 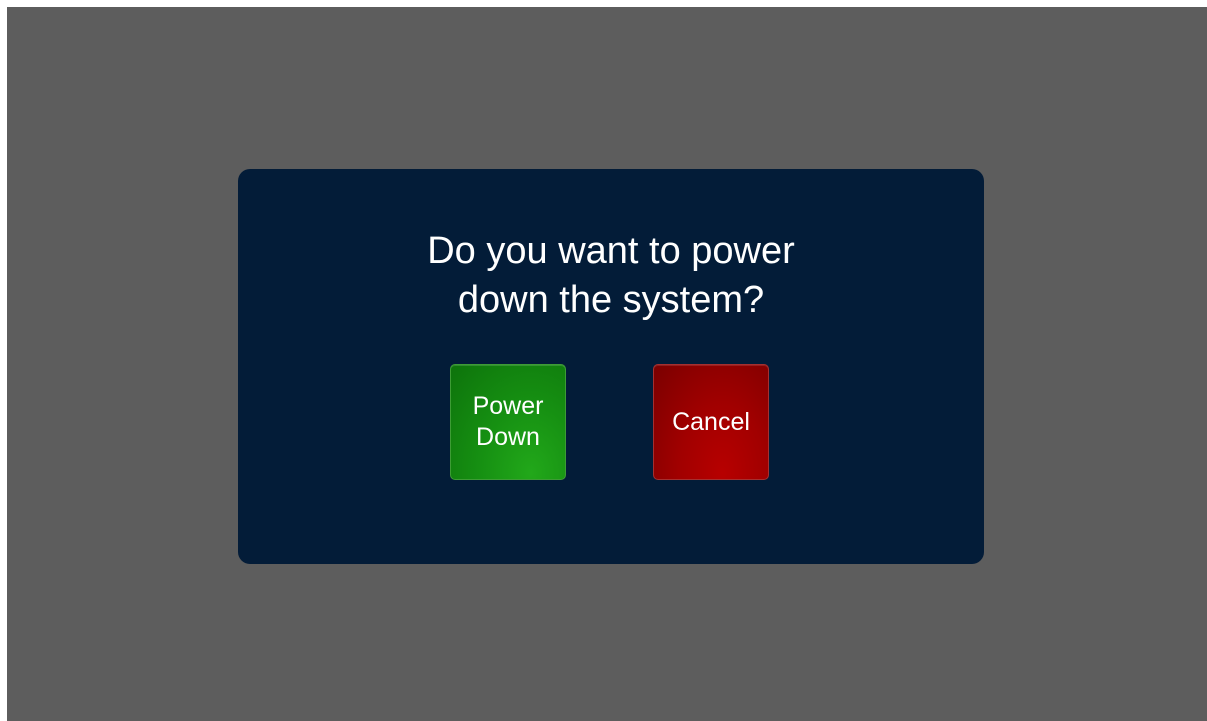 I want to click on dialog-message-line-2: down the system?, so click(x=611, y=300).